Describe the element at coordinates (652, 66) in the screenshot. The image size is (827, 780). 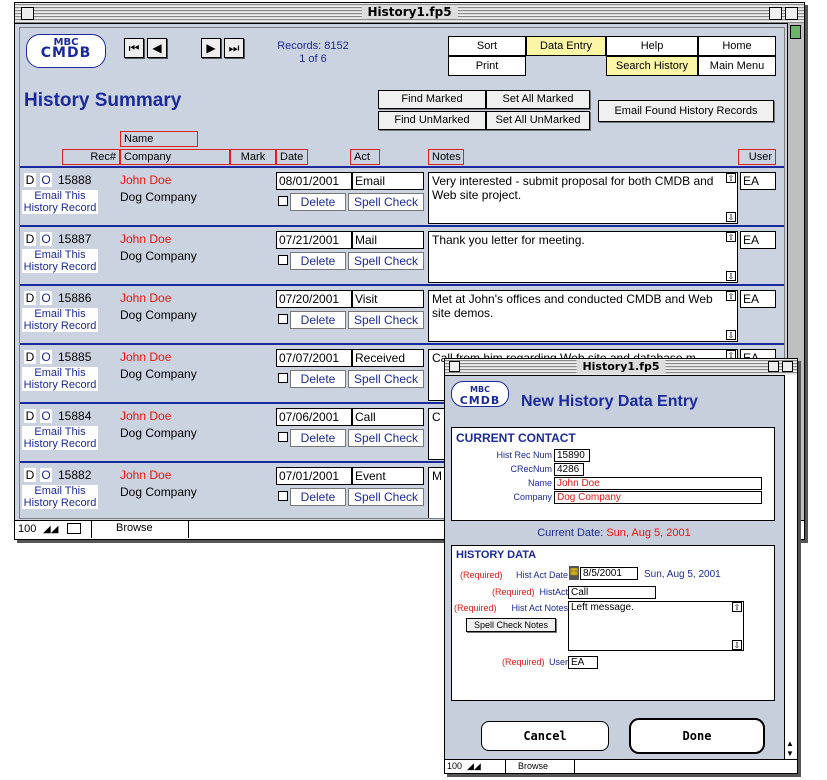
I see `search-history-button: Search History` at that location.